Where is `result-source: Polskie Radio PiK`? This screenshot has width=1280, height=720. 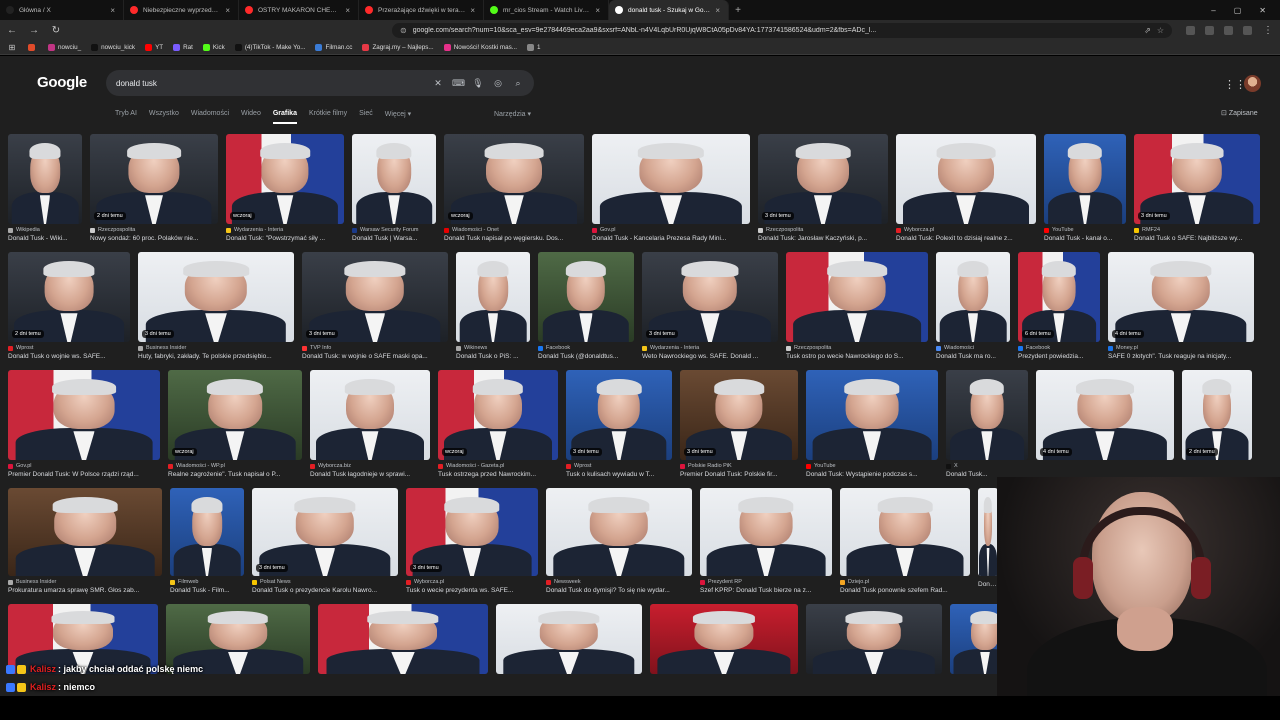
result-source: Polskie Radio PiK is located at coordinates (739, 466).